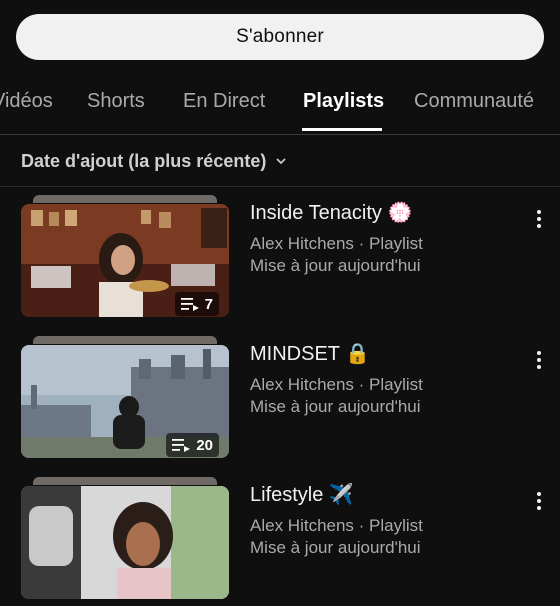 The height and width of the screenshot is (606, 560). I want to click on thumbnail-image, so click(125, 542).